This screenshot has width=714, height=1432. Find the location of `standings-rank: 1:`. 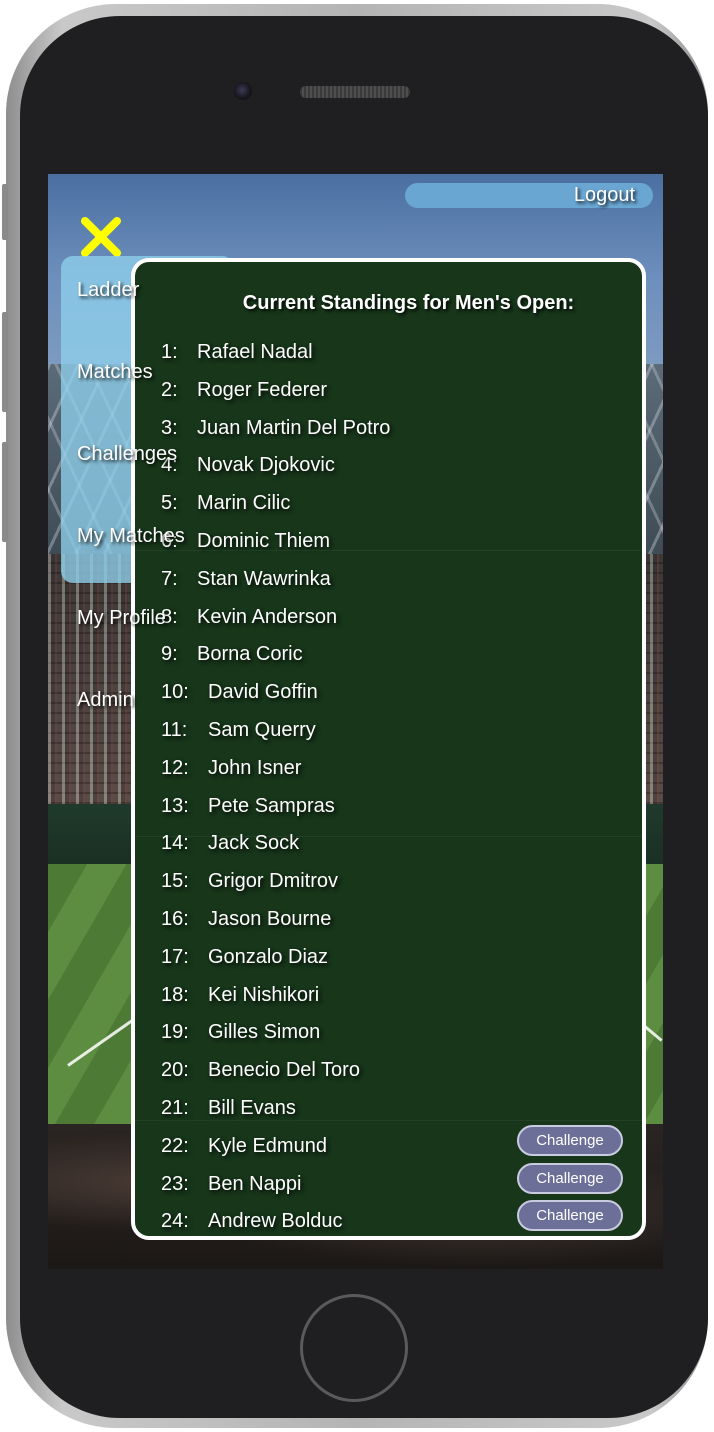

standings-rank: 1: is located at coordinates (169, 352).